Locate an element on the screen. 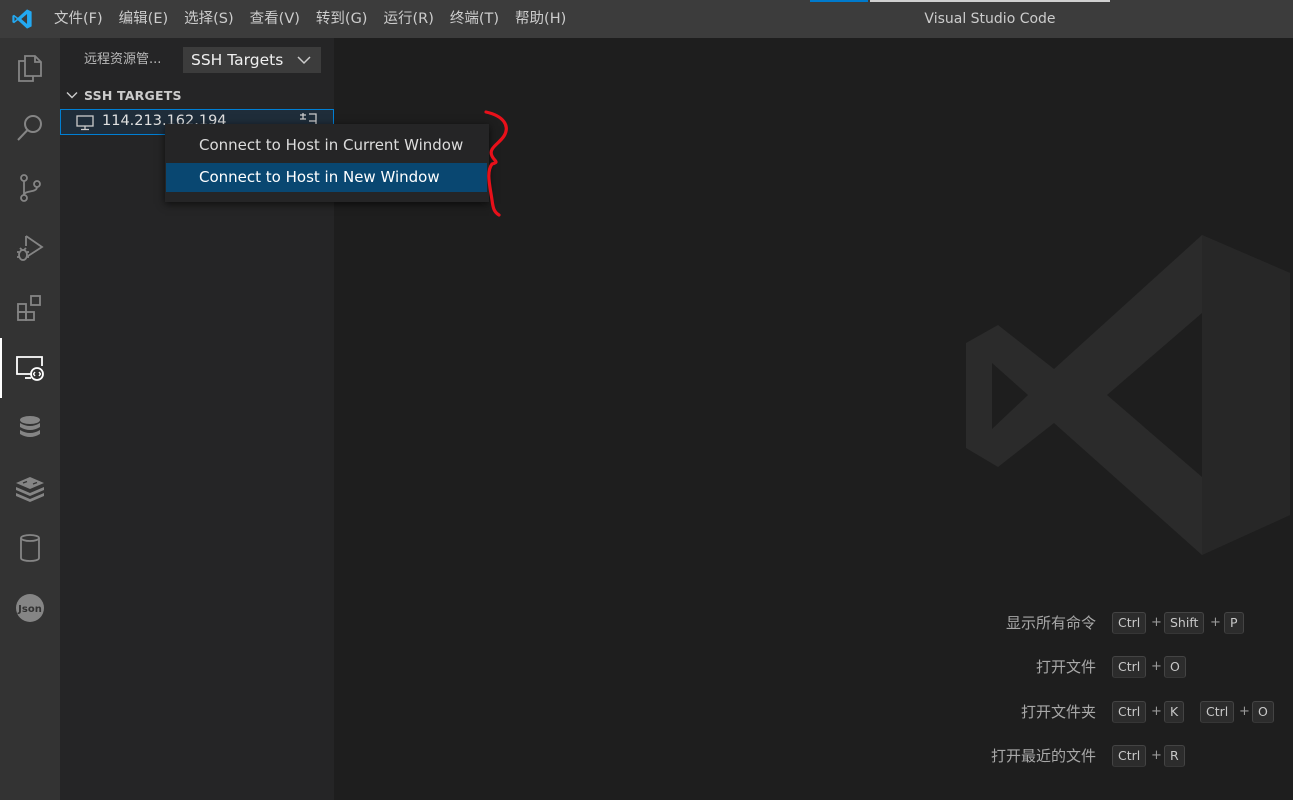 The image size is (1293, 800). menu-selection: 选择(S) is located at coordinates (209, 19).